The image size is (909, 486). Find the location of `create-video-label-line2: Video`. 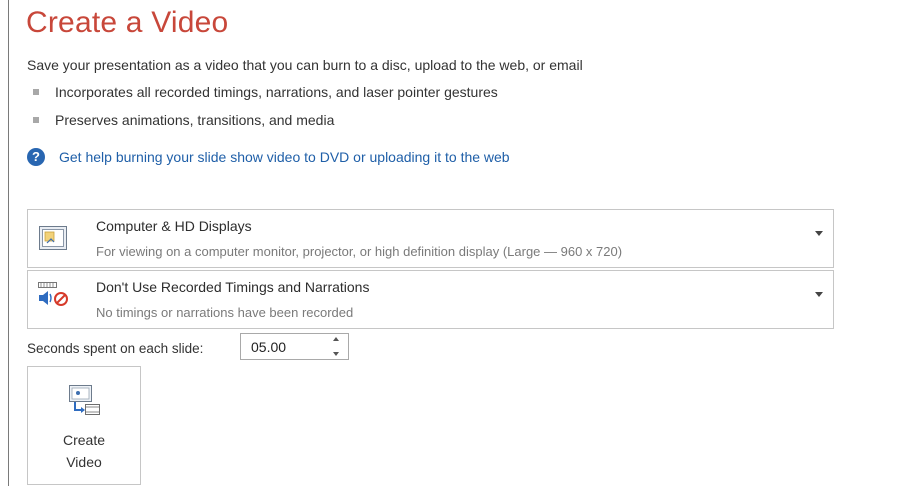

create-video-label-line2: Video is located at coordinates (84, 462).